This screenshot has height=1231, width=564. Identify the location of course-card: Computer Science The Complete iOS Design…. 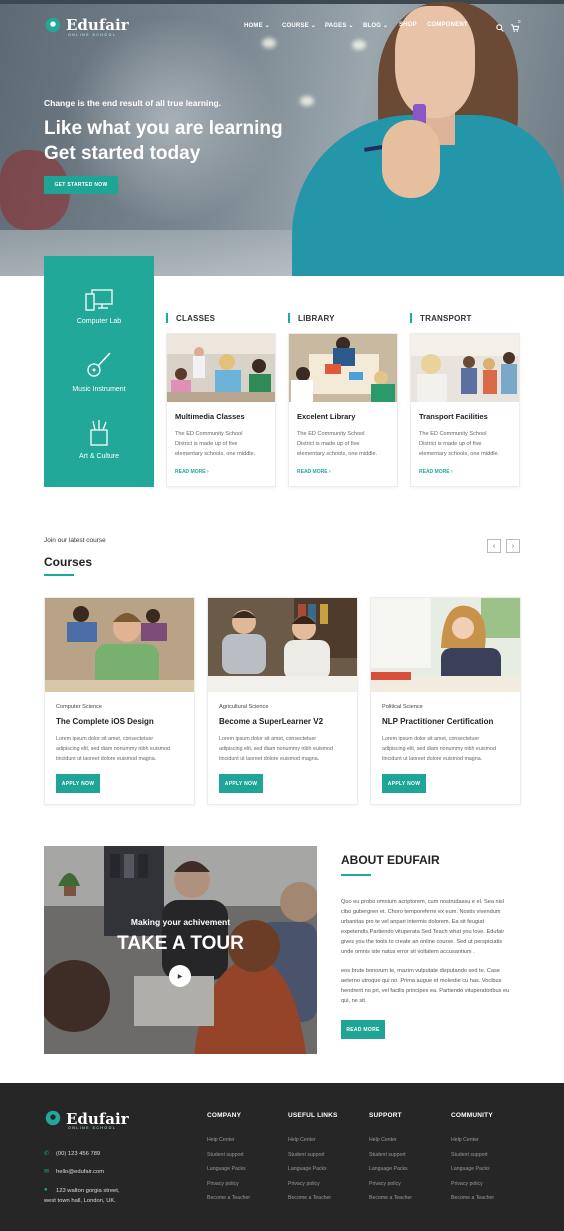
(119, 701).